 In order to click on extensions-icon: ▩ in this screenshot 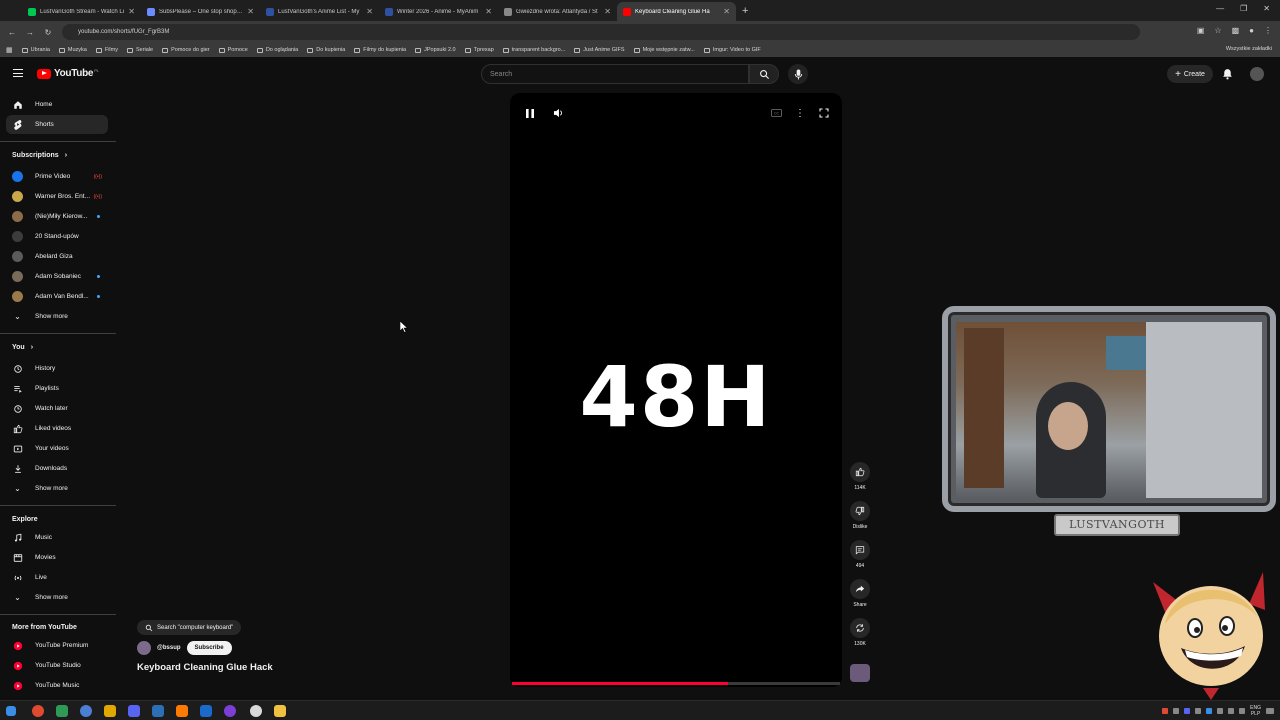, I will do `click(1236, 30)`.